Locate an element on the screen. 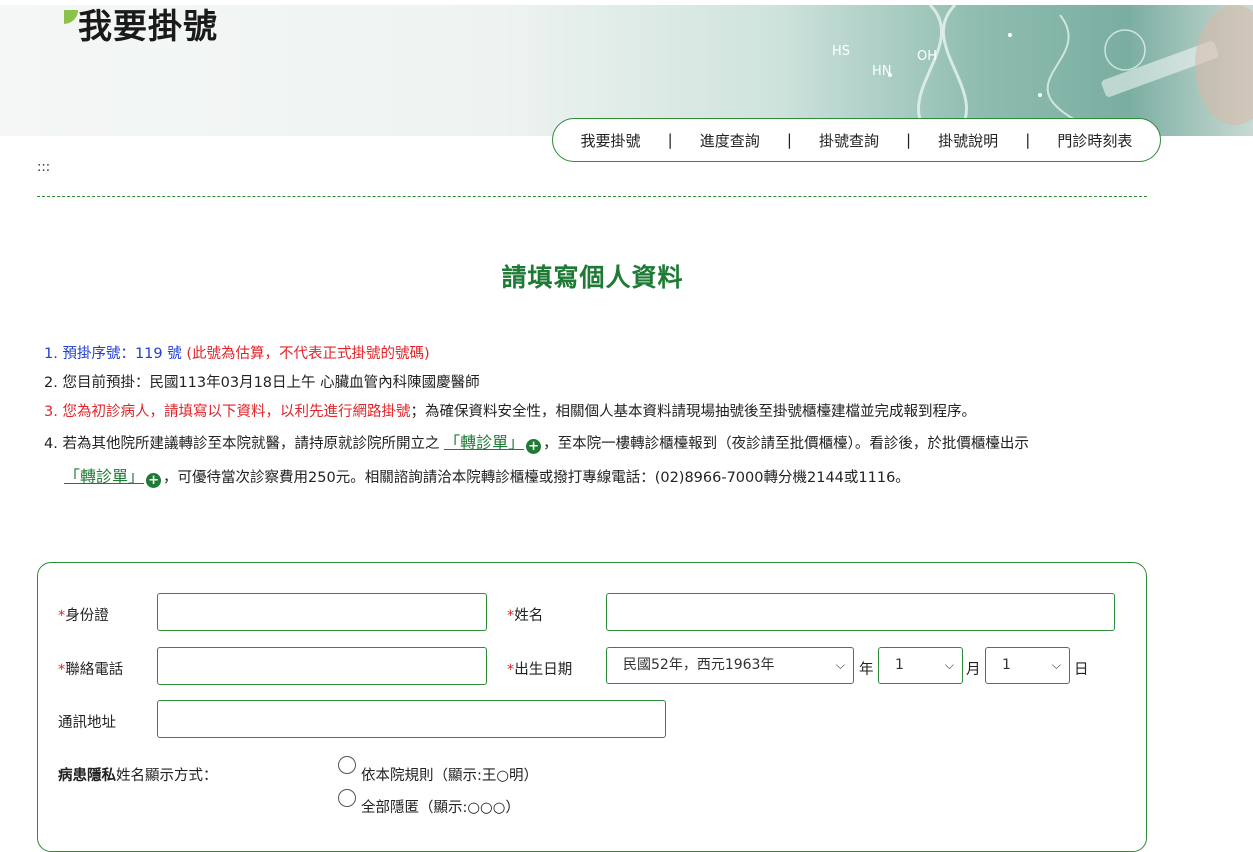 The width and height of the screenshot is (1253, 852). id-label: *身份證 is located at coordinates (83, 614).